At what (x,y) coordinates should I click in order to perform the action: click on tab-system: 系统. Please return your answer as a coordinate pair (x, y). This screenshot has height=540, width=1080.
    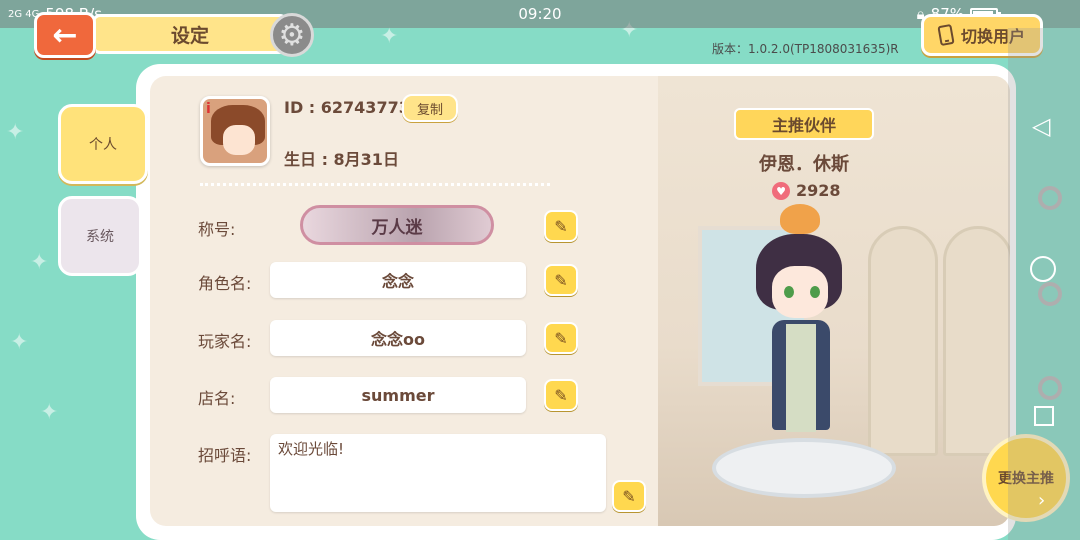
    Looking at the image, I should click on (100, 236).